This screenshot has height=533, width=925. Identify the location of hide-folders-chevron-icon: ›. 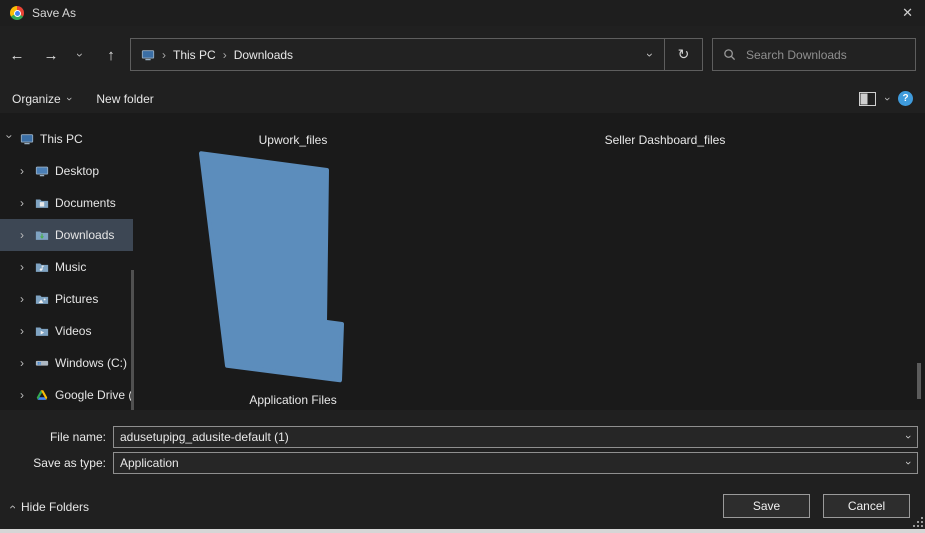
(12, 507).